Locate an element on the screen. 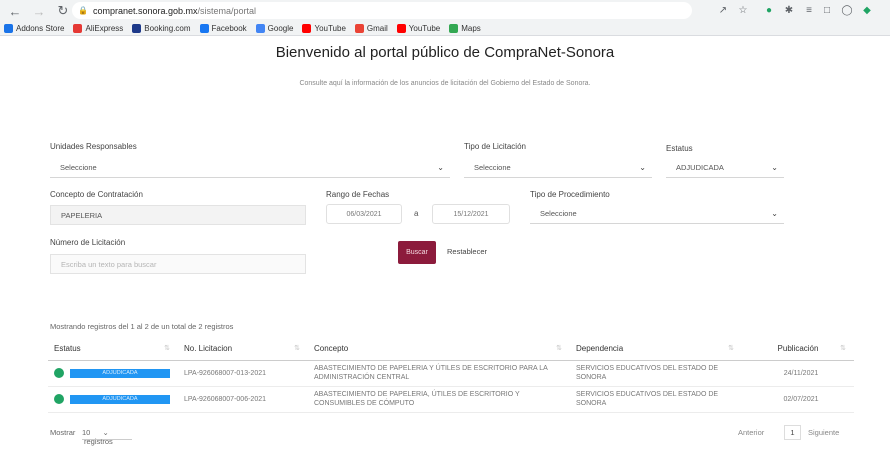 The image size is (890, 452). concepto-label: Concepto de Contratación is located at coordinates (96, 194).